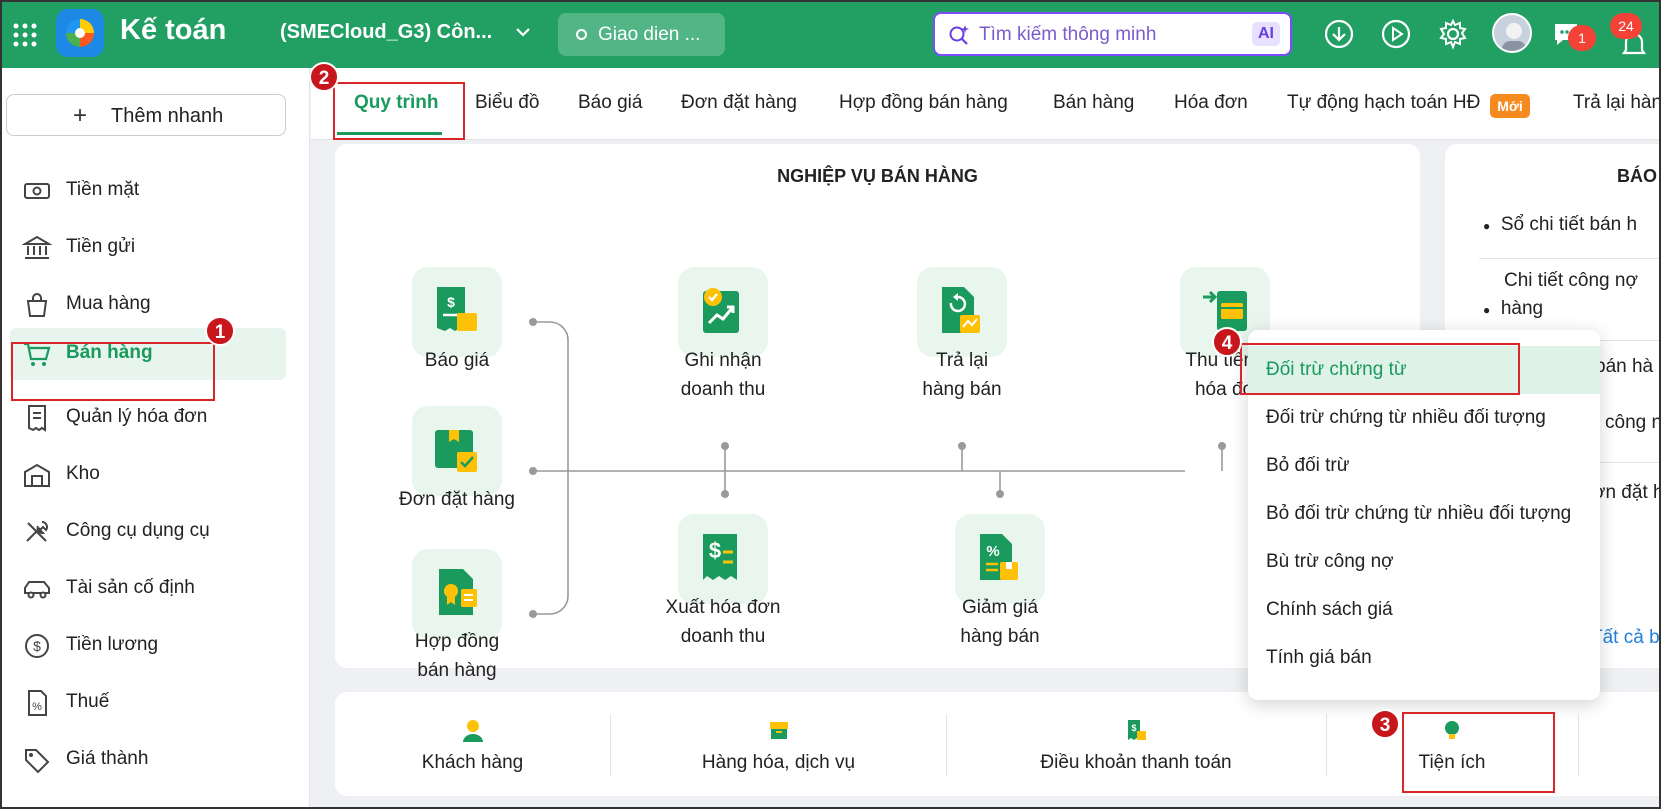 The width and height of the screenshot is (1661, 809). I want to click on quick-add-button: + Thêm nhanh, so click(146, 115).